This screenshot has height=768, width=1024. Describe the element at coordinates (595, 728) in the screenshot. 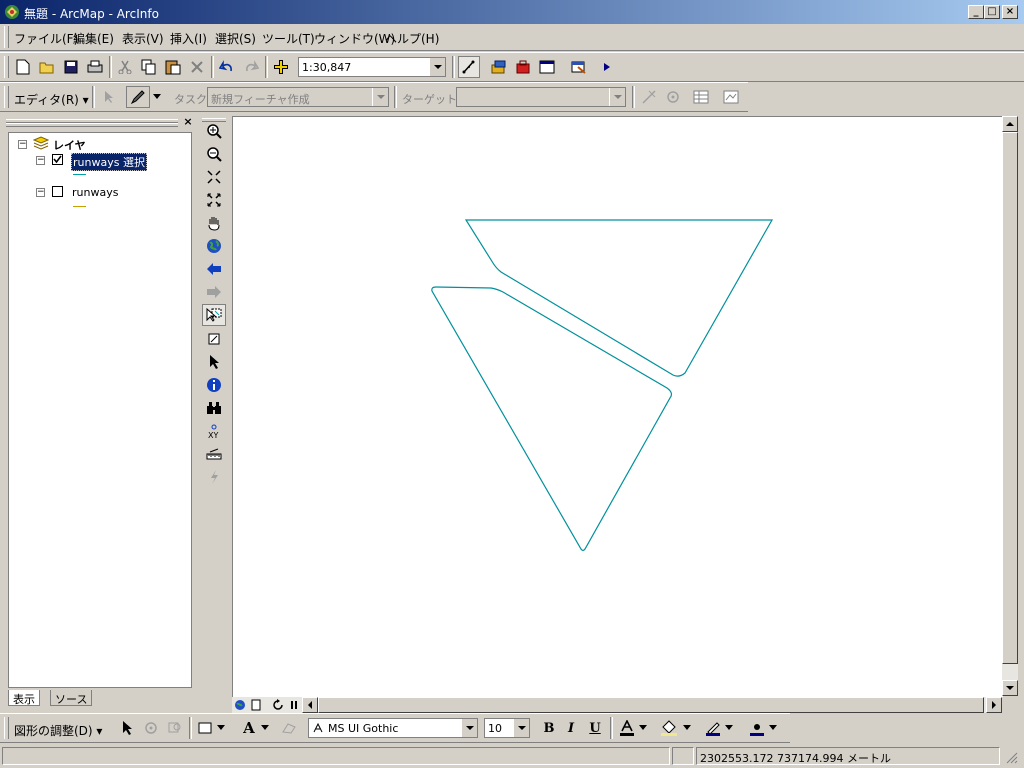

I see `underline-button: U` at that location.